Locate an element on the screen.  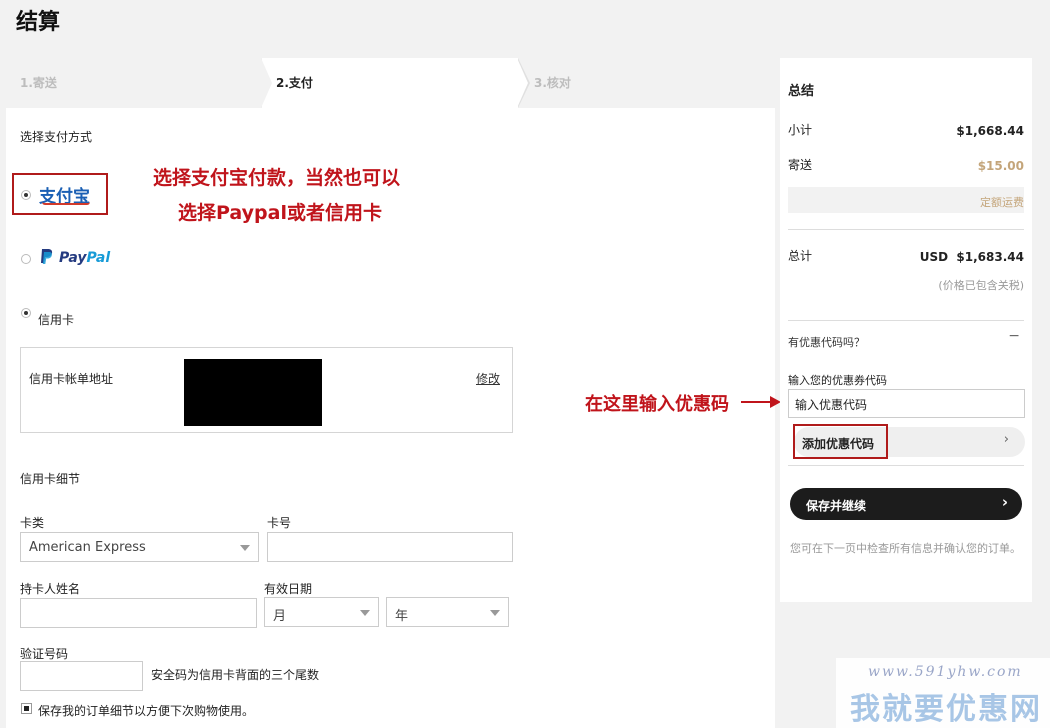
cvv-input is located at coordinates (81, 676).